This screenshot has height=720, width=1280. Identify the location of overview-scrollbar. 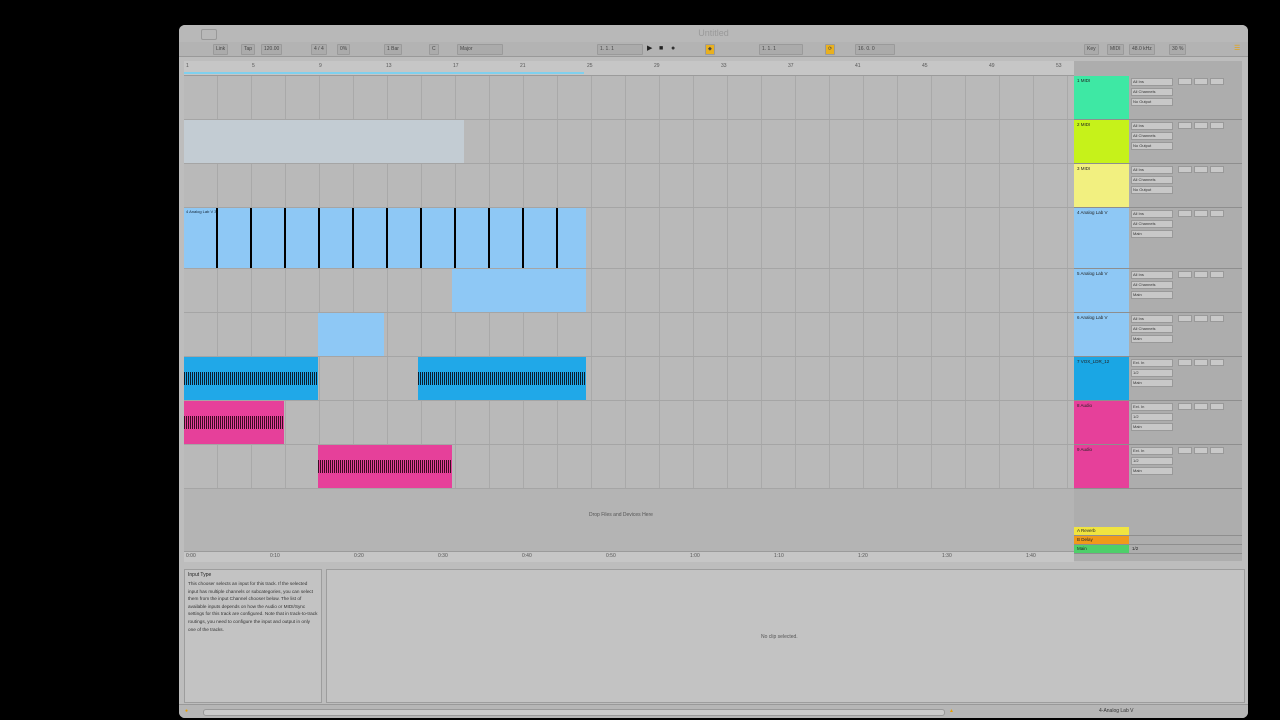
(574, 712).